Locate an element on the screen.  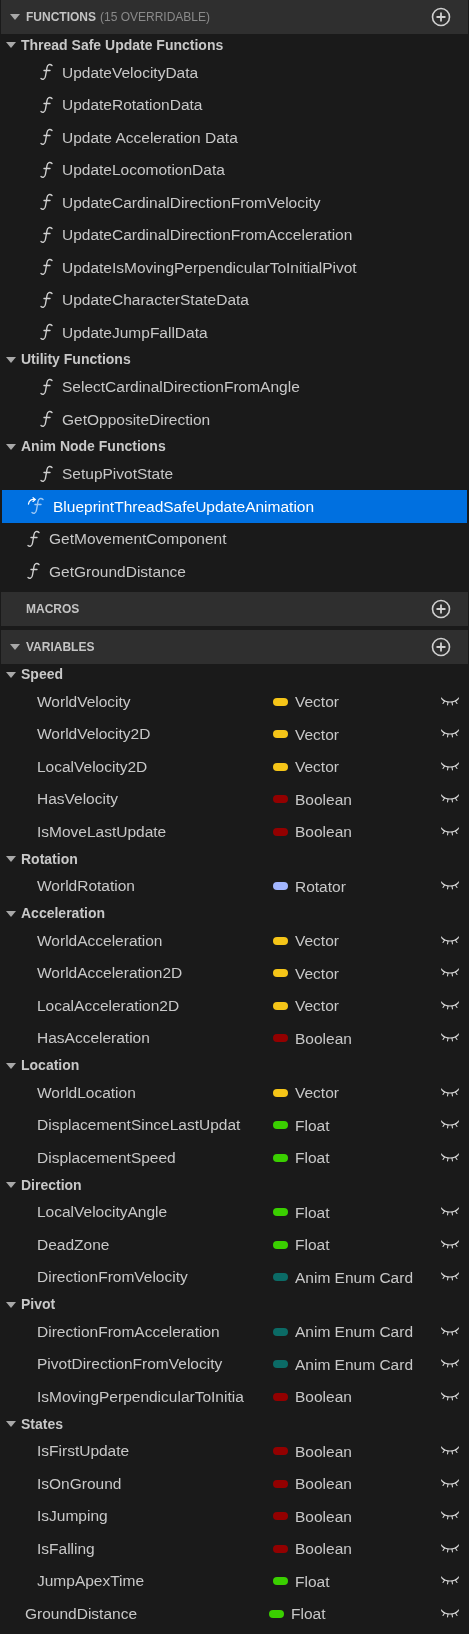
variable-name: WorldVelocity is located at coordinates (84, 701).